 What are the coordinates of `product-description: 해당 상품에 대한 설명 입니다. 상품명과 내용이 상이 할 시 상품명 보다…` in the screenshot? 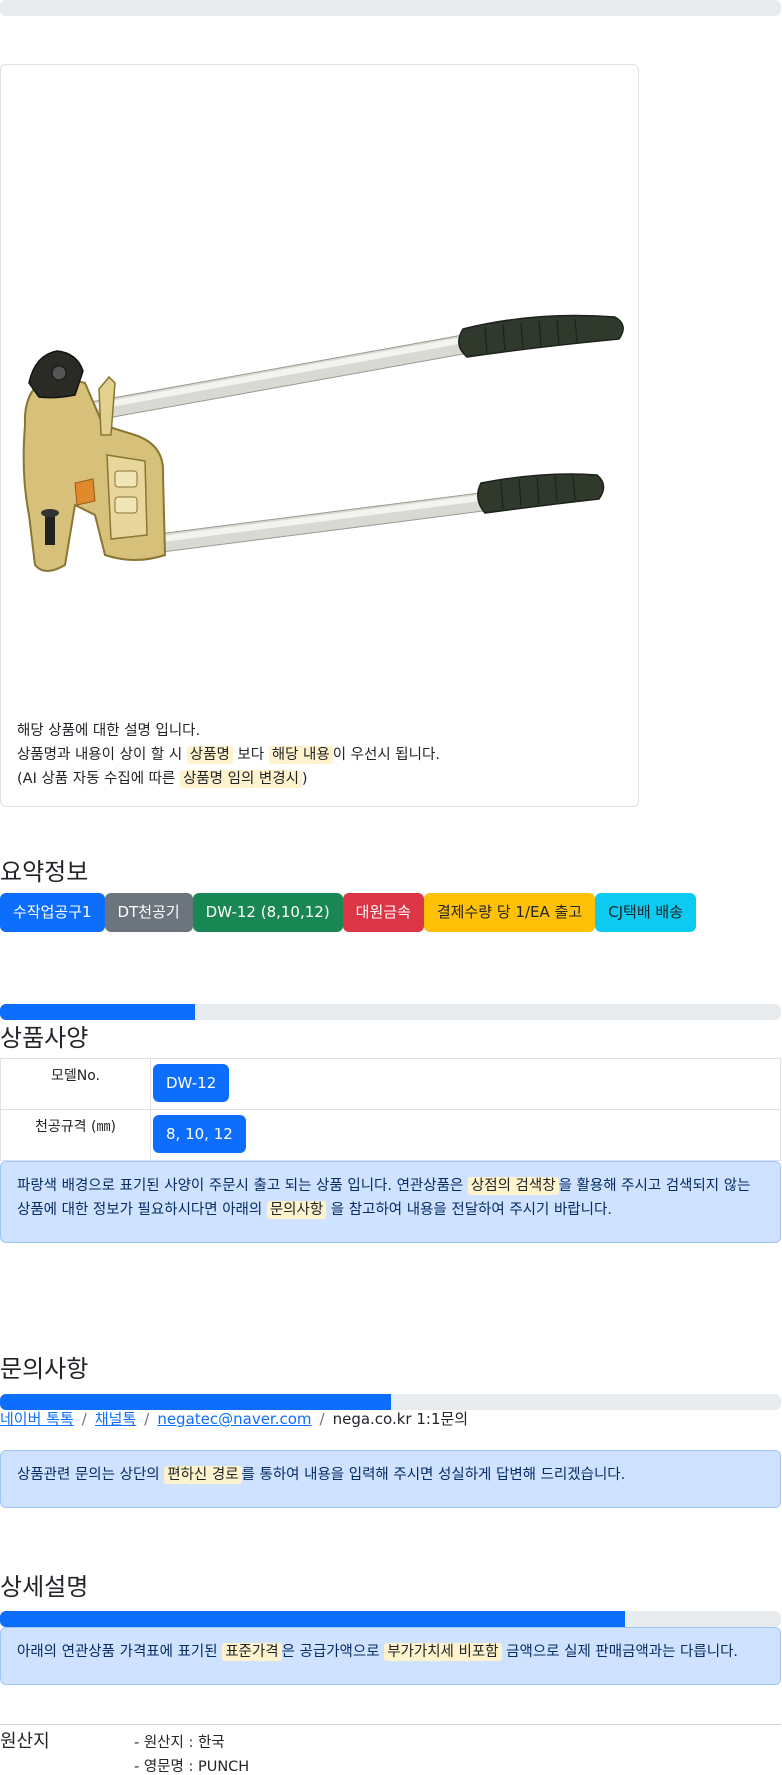 It's located at (322, 755).